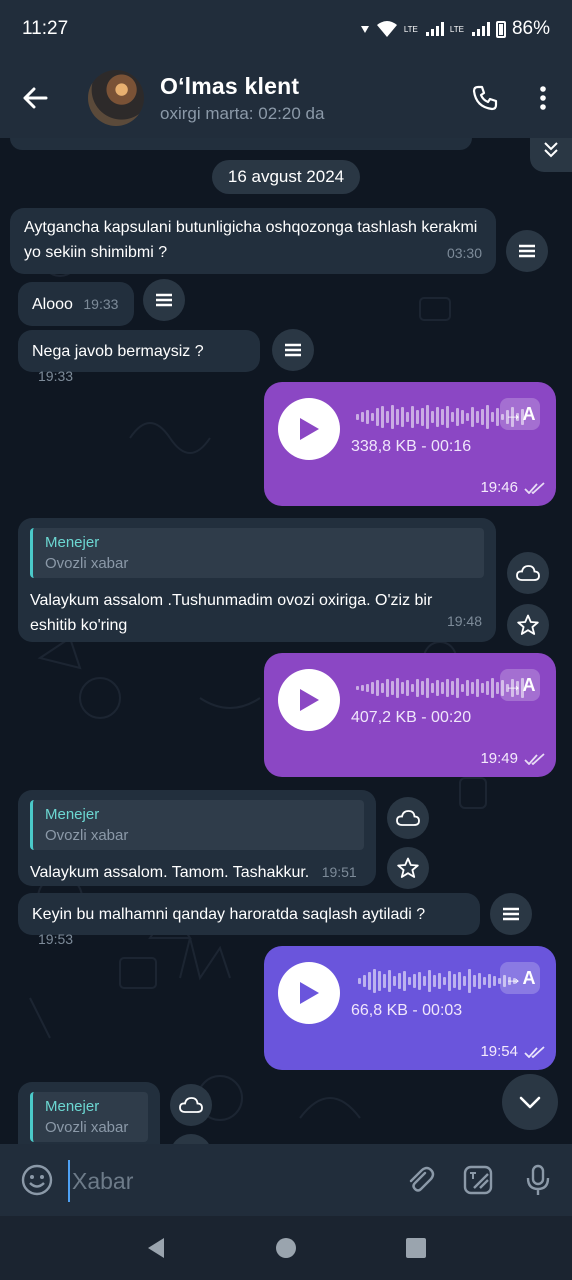 The height and width of the screenshot is (1280, 572). What do you see at coordinates (35, 98) in the screenshot?
I see `back-button` at bounding box center [35, 98].